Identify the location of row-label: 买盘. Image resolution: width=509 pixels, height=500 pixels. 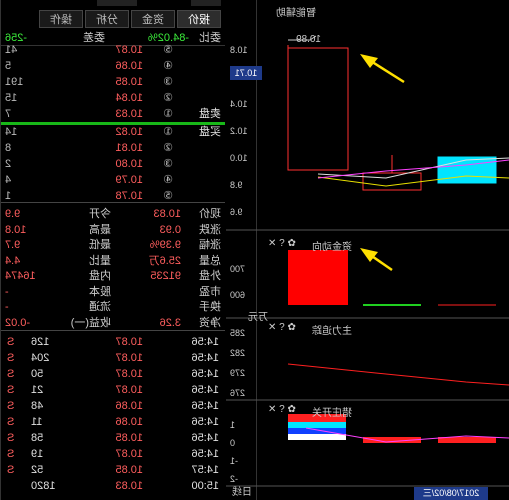
(210, 132).